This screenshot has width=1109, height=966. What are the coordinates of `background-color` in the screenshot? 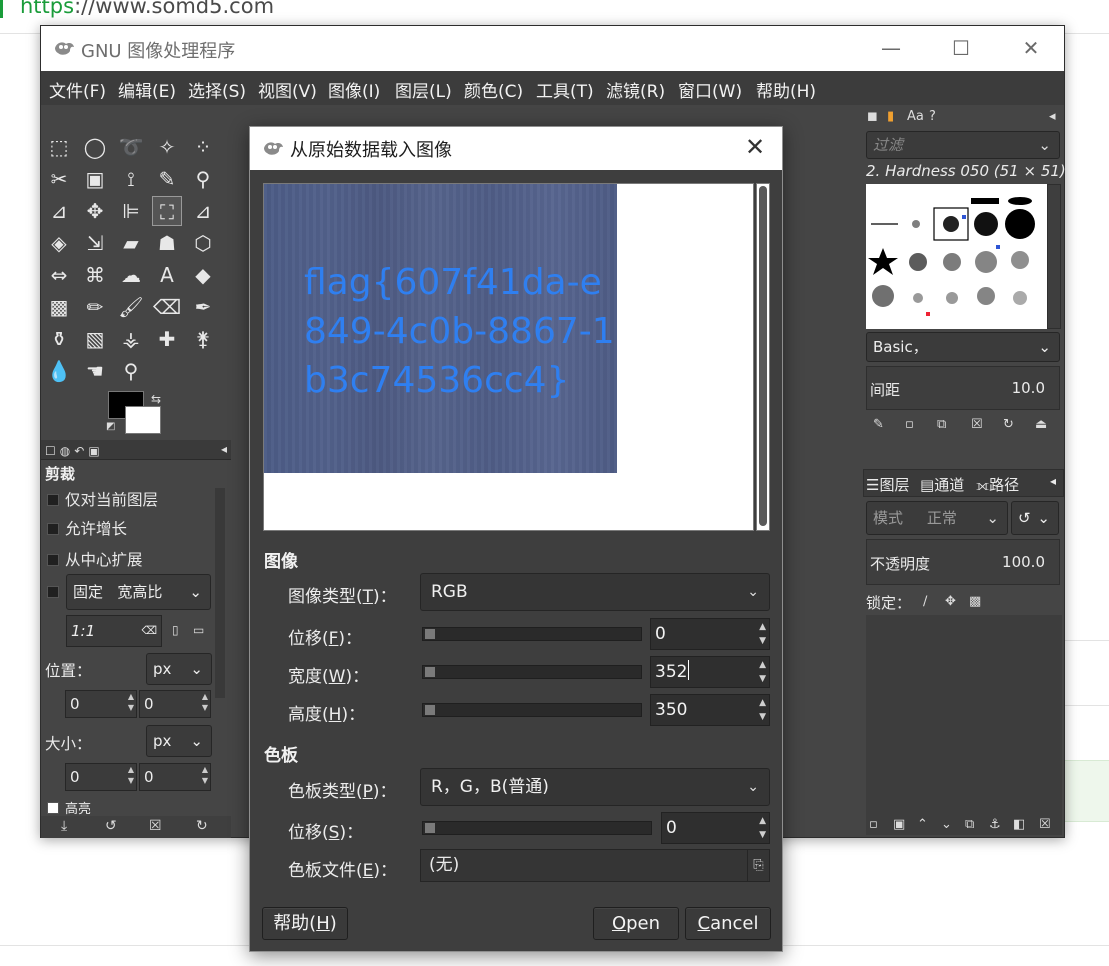 It's located at (143, 420).